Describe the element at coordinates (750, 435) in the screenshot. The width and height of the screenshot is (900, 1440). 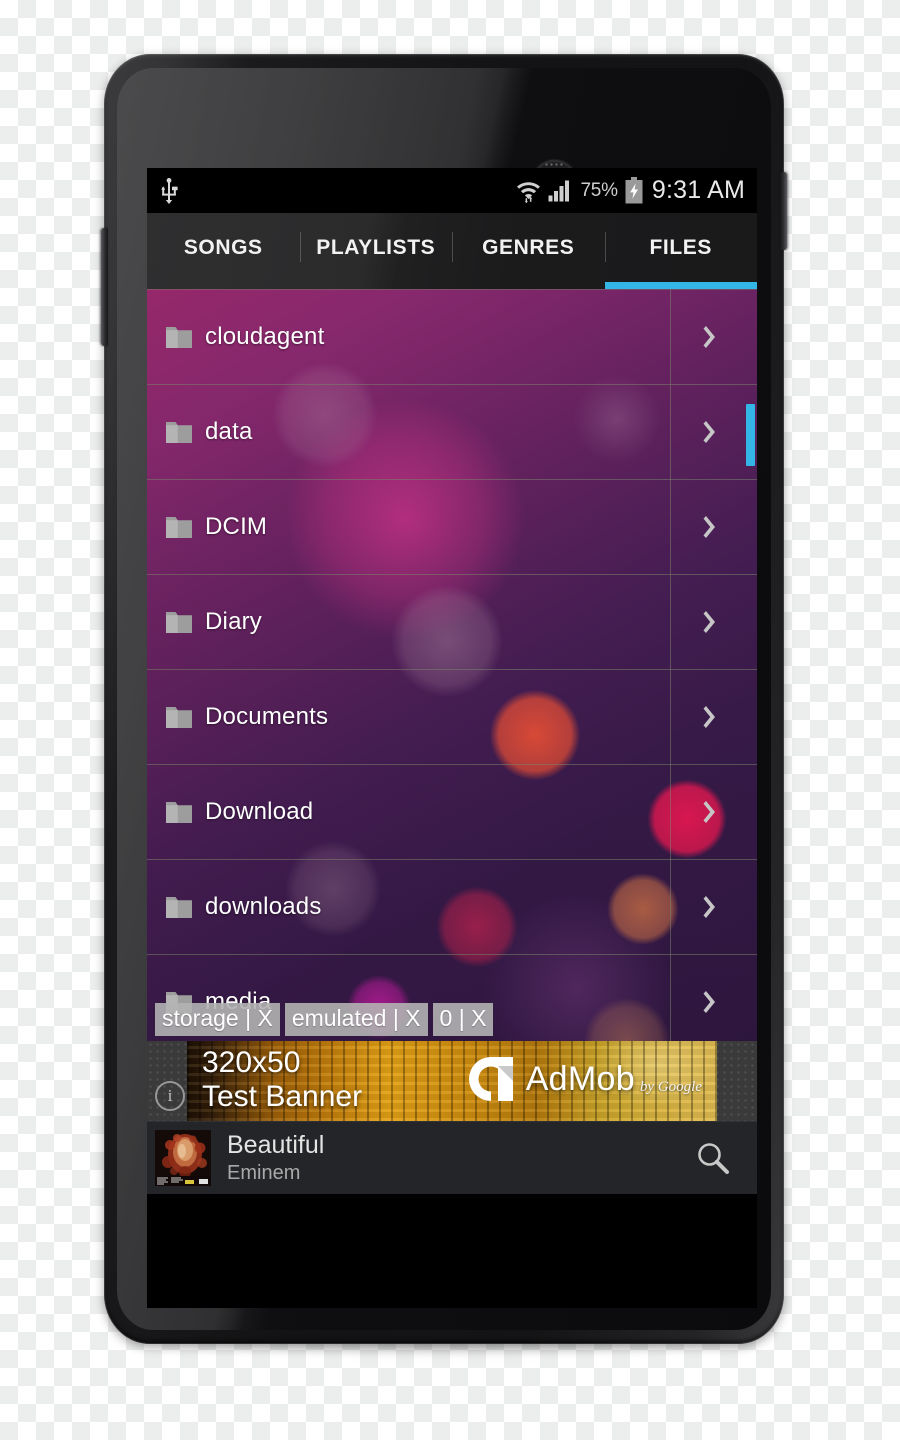
I see `list-scrollbar-thumb` at that location.